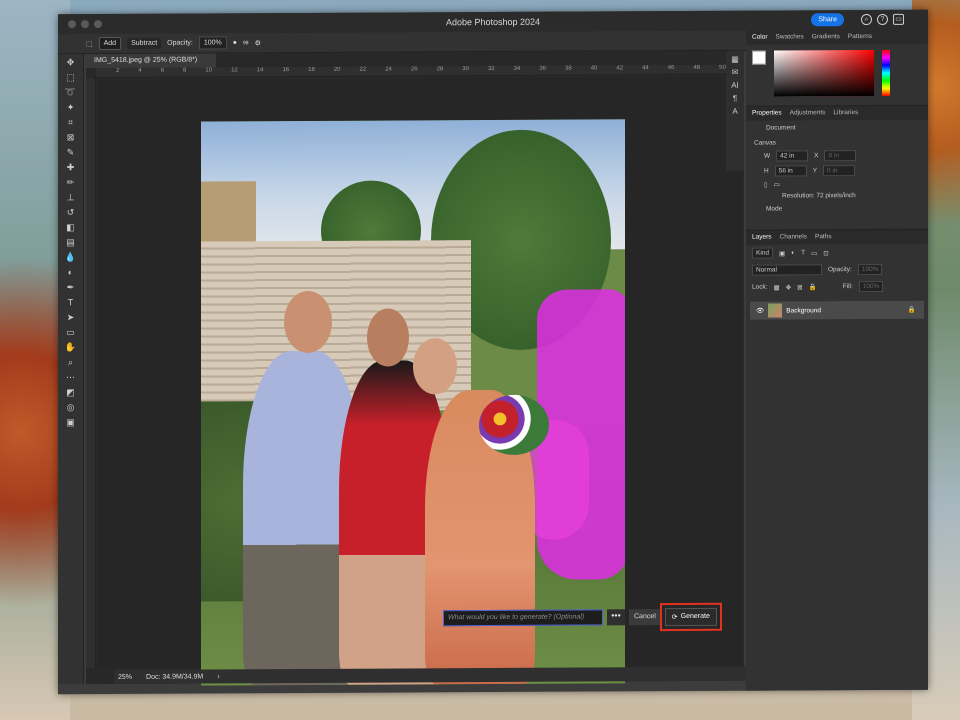 Image resolution: width=960 pixels, height=720 pixels. Describe the element at coordinates (71, 77) in the screenshot. I see `marquee-tool-icon: ⬚` at that location.